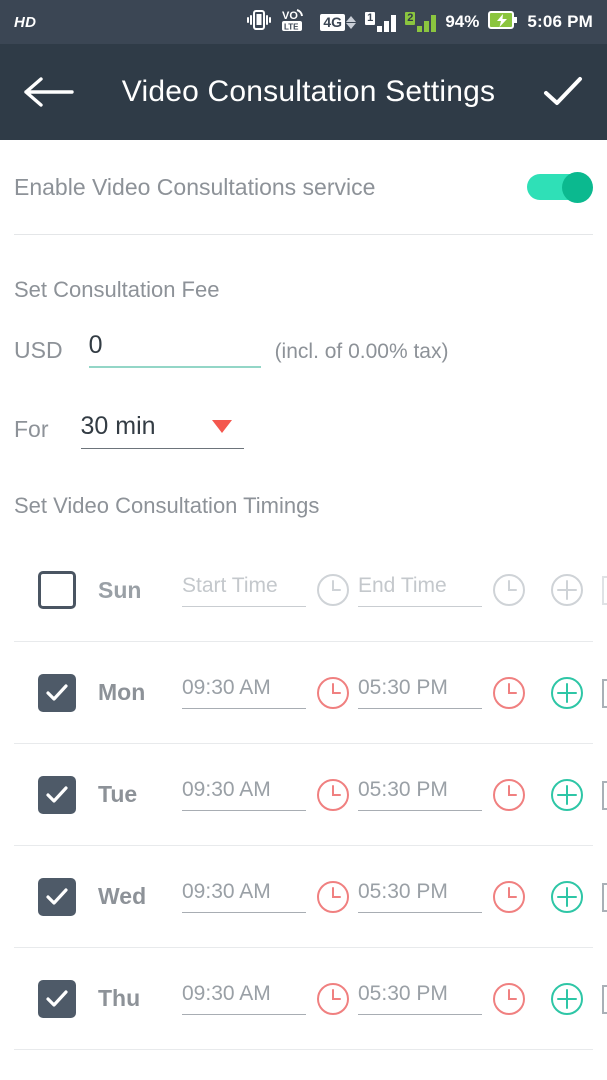 Image resolution: width=607 pixels, height=1080 pixels. Describe the element at coordinates (420, 590) in the screenshot. I see `end-time-sun: End Time` at that location.